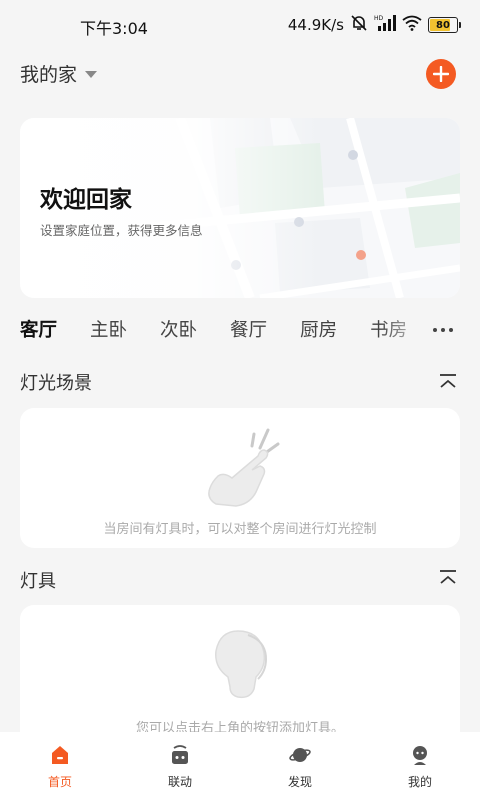  What do you see at coordinates (114, 28) in the screenshot?
I see `status-time: 下午3:04` at bounding box center [114, 28].